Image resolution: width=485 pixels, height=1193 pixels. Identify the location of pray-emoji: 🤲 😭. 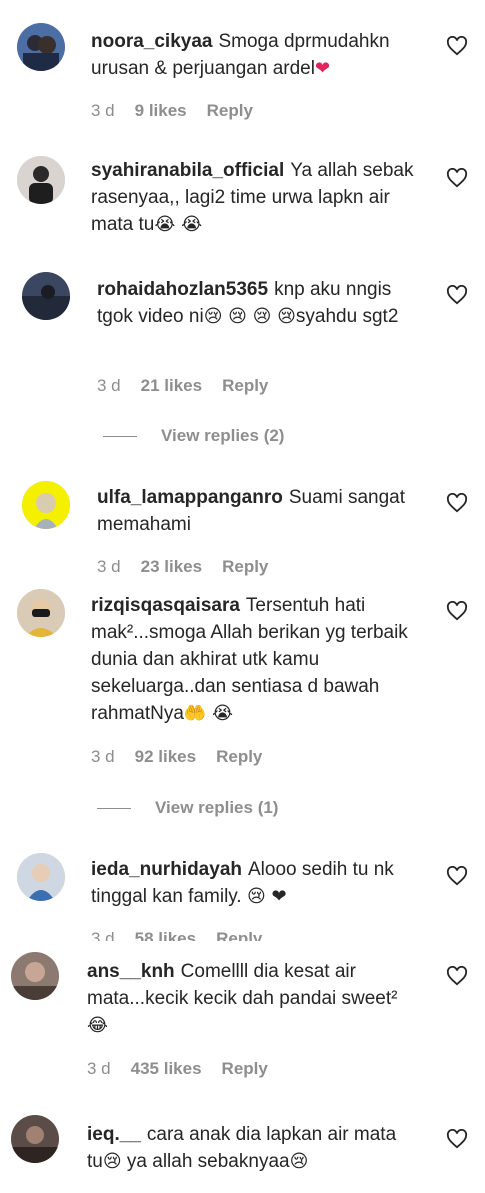
(208, 713).